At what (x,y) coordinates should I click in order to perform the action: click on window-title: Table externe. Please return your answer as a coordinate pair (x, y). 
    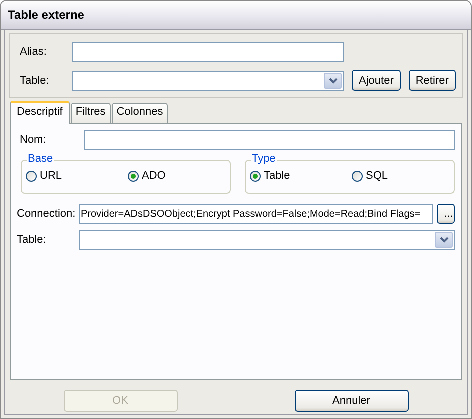
    Looking at the image, I should click on (46, 15).